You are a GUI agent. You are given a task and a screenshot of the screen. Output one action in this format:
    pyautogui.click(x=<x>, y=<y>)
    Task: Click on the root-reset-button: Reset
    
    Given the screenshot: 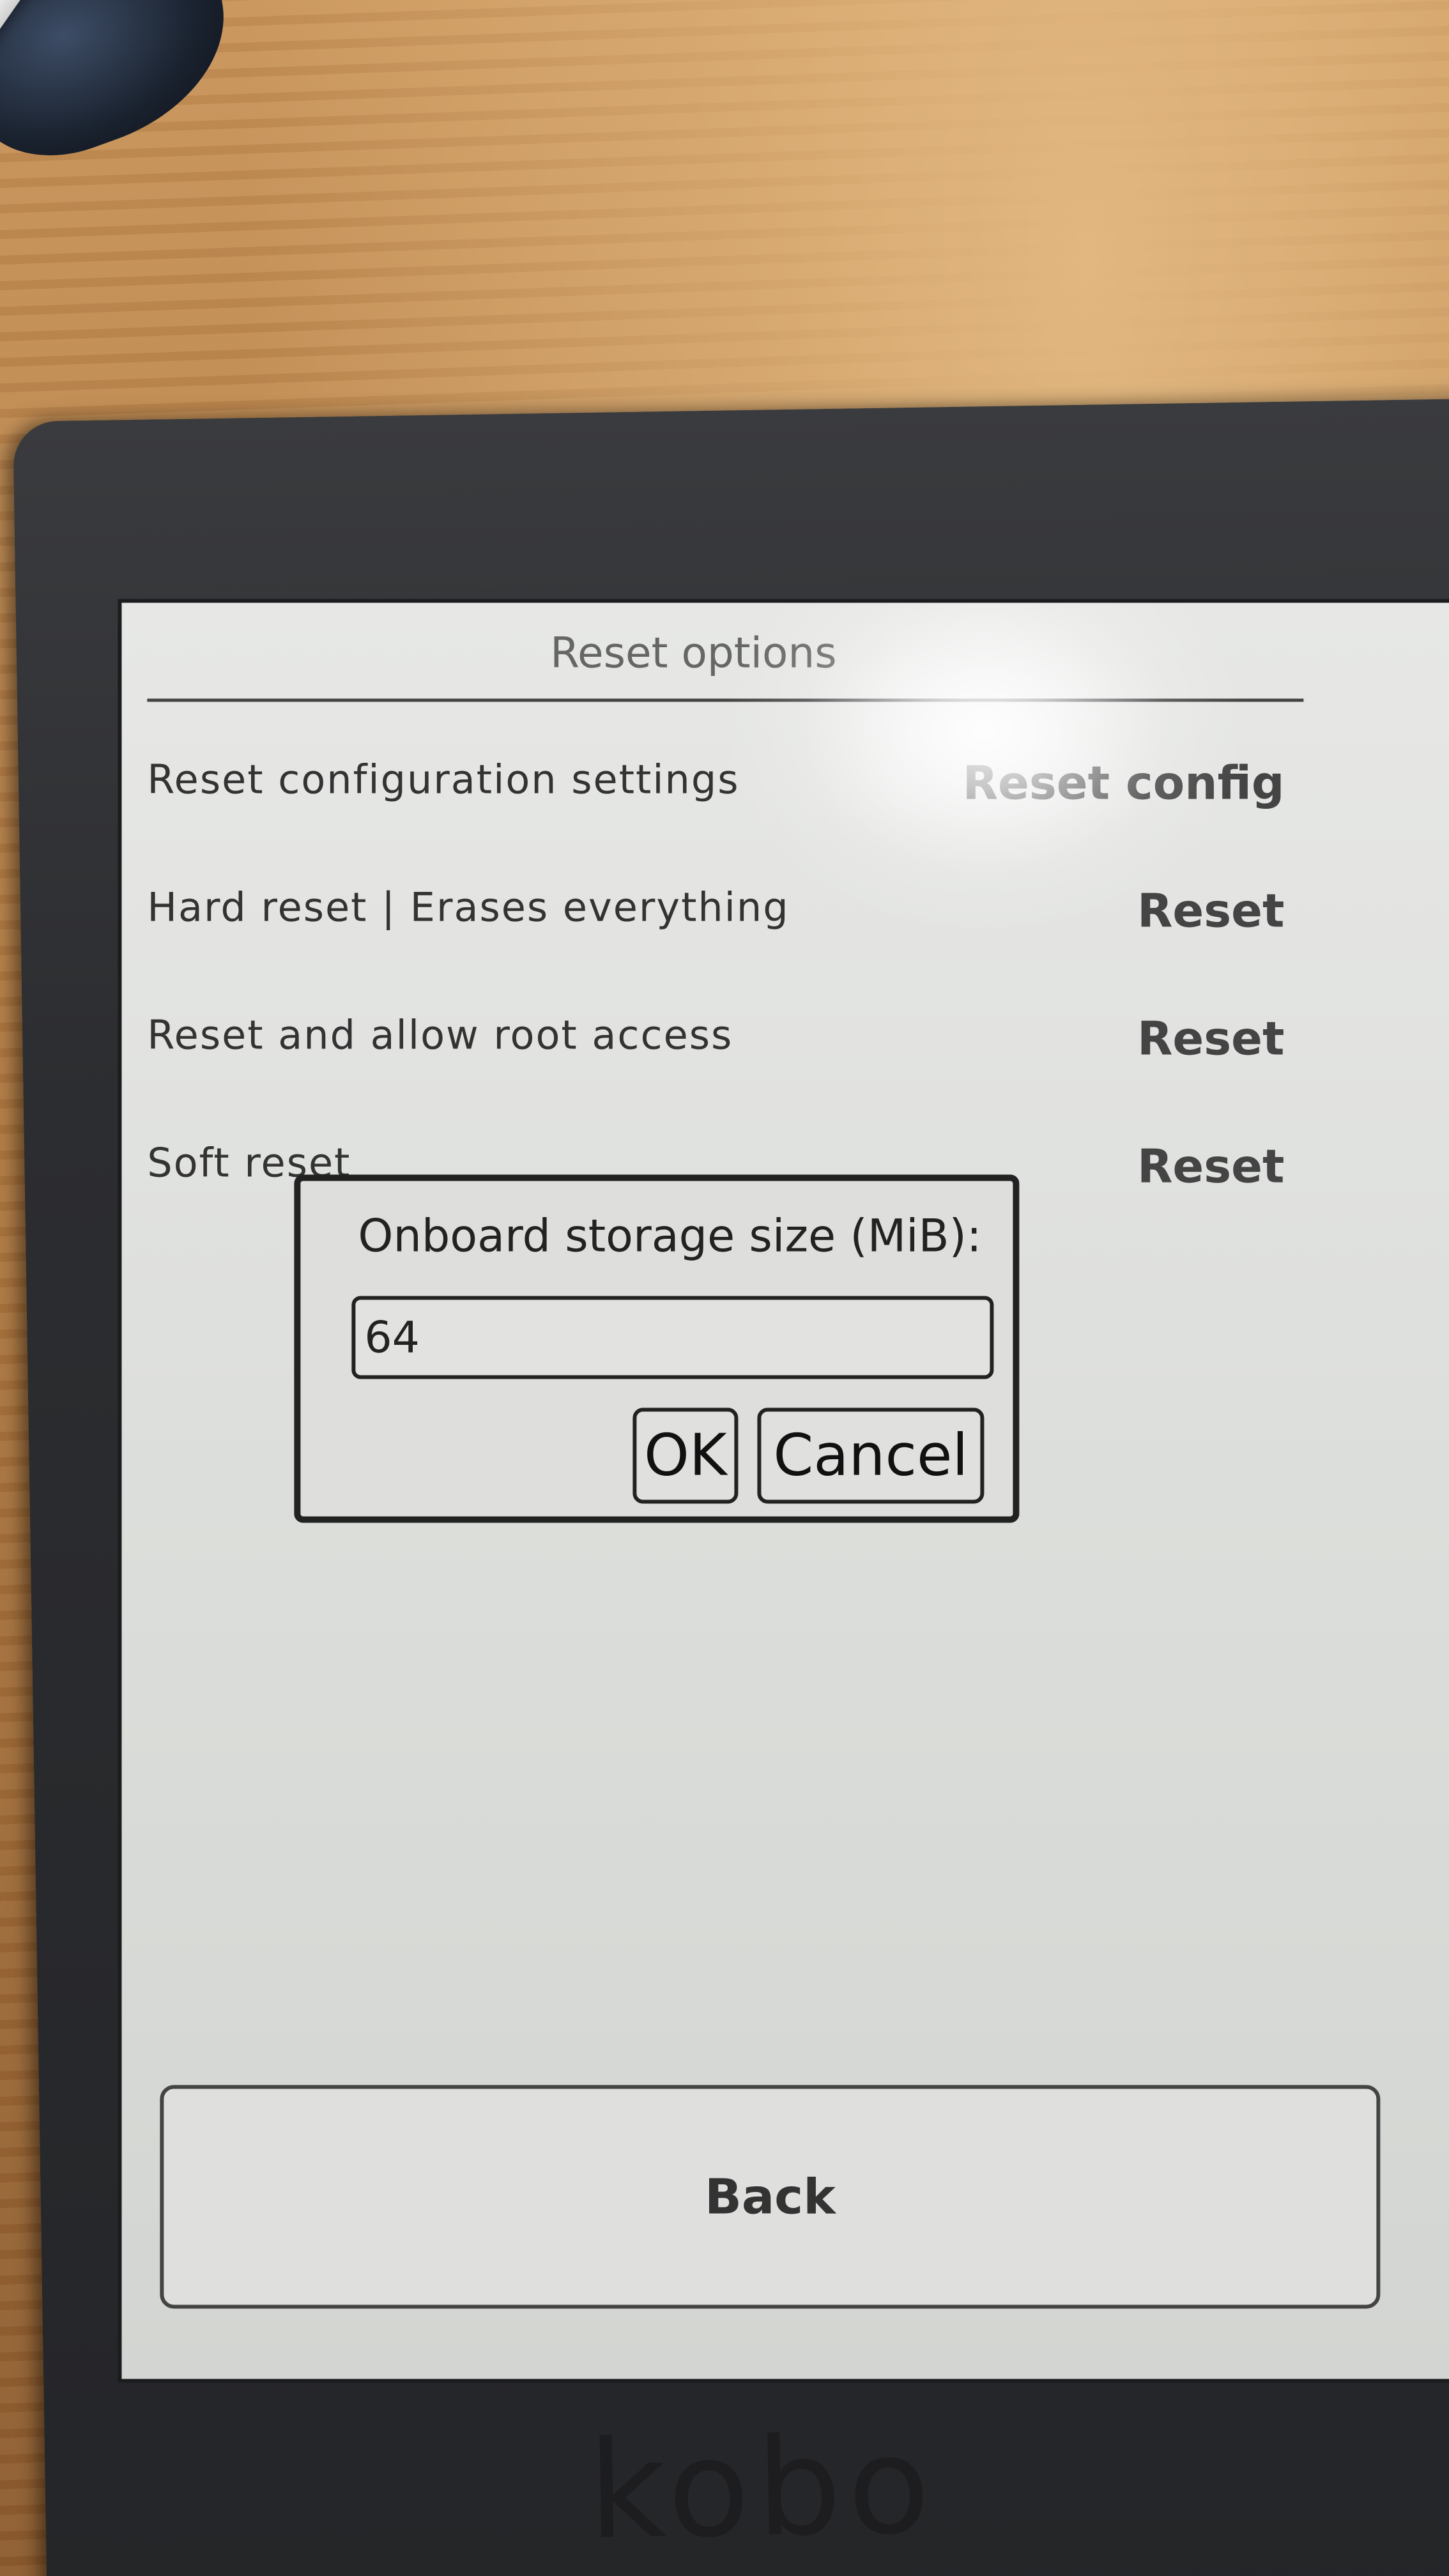 What is the action you would take?
    pyautogui.click(x=1210, y=1038)
    